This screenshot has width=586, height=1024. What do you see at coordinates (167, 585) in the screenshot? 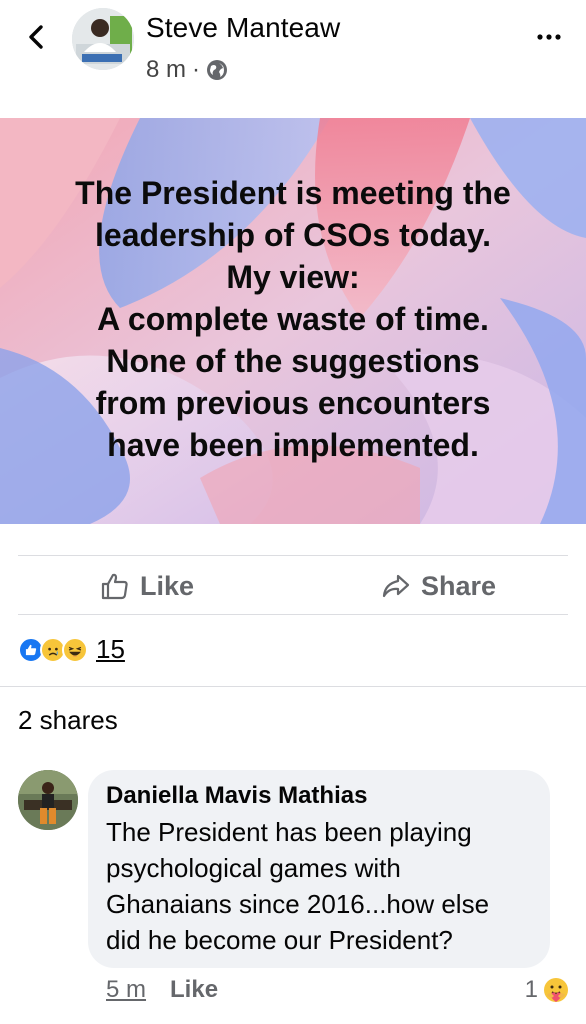
I see `like-label: Like` at bounding box center [167, 585].